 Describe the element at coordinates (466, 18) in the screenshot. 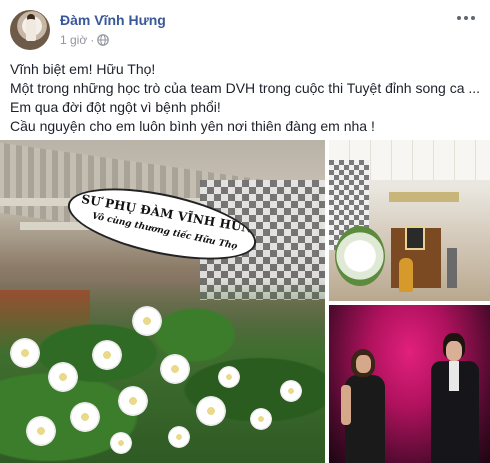

I see `more-options-icon` at that location.